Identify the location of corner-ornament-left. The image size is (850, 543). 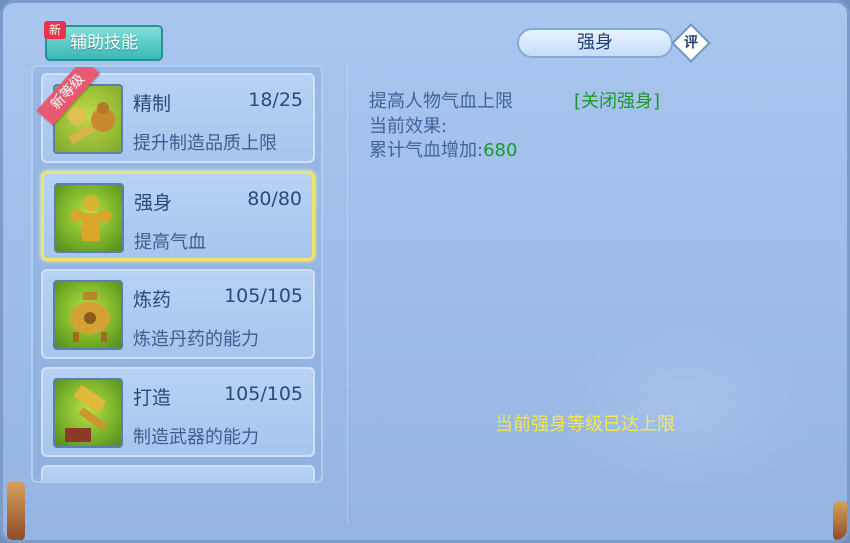
(16, 510).